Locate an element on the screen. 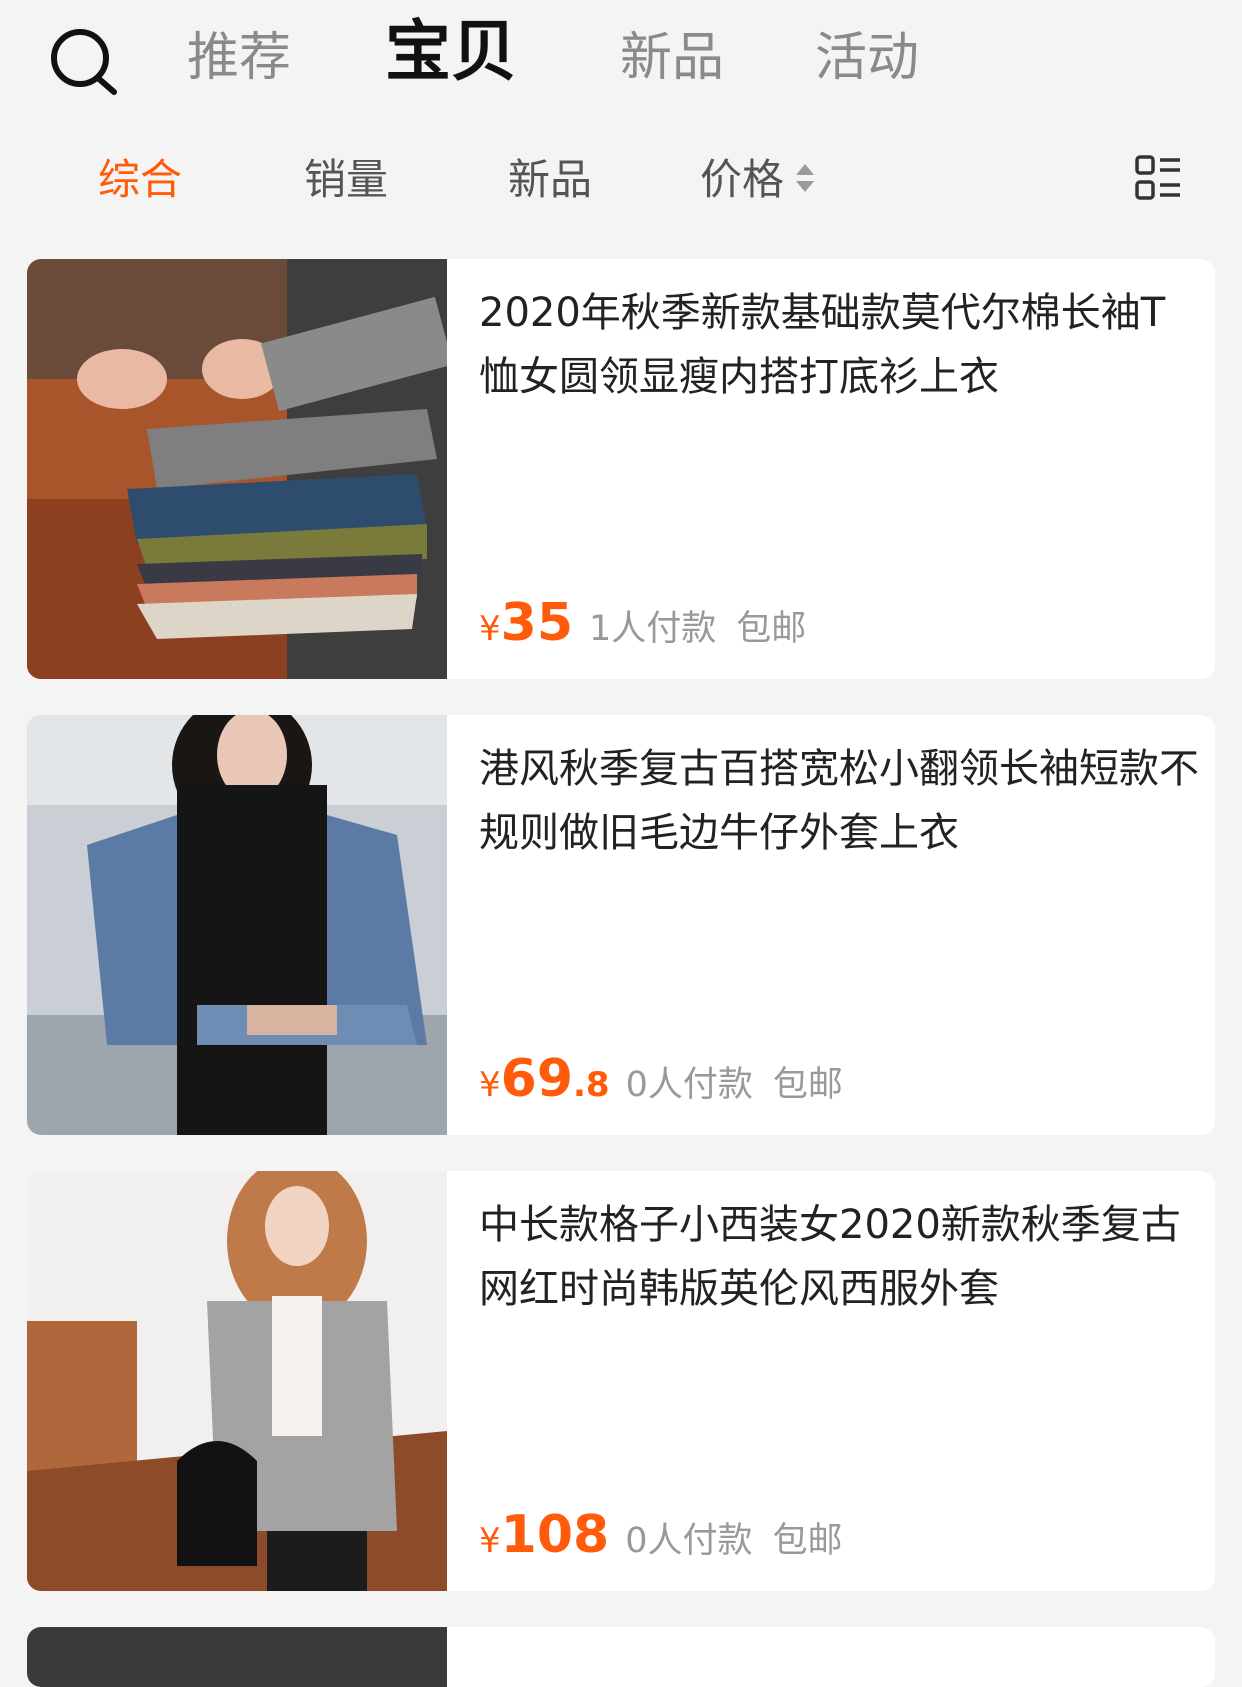 Image resolution: width=1242 pixels, height=1687 pixels. filter-new: 新品 is located at coordinates (550, 180).